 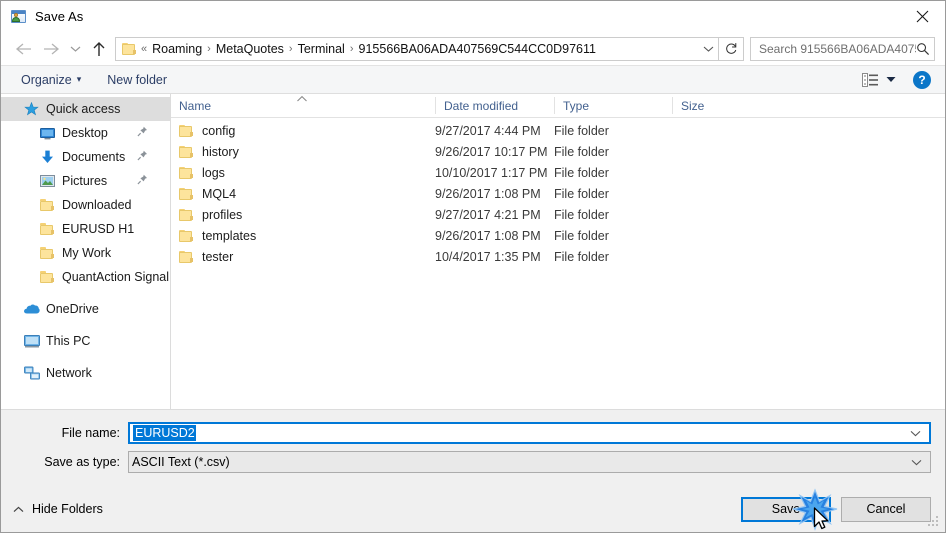 What do you see at coordinates (303, 236) in the screenshot?
I see `file-name-cell: templates` at bounding box center [303, 236].